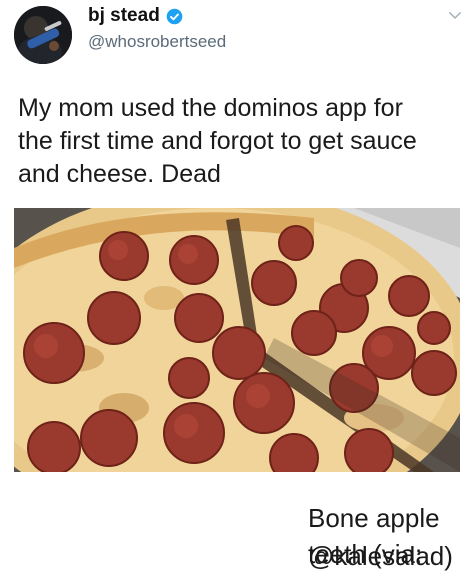 The height and width of the screenshot is (586, 474). What do you see at coordinates (157, 42) in the screenshot?
I see `user-handle: @whosrobertseed` at bounding box center [157, 42].